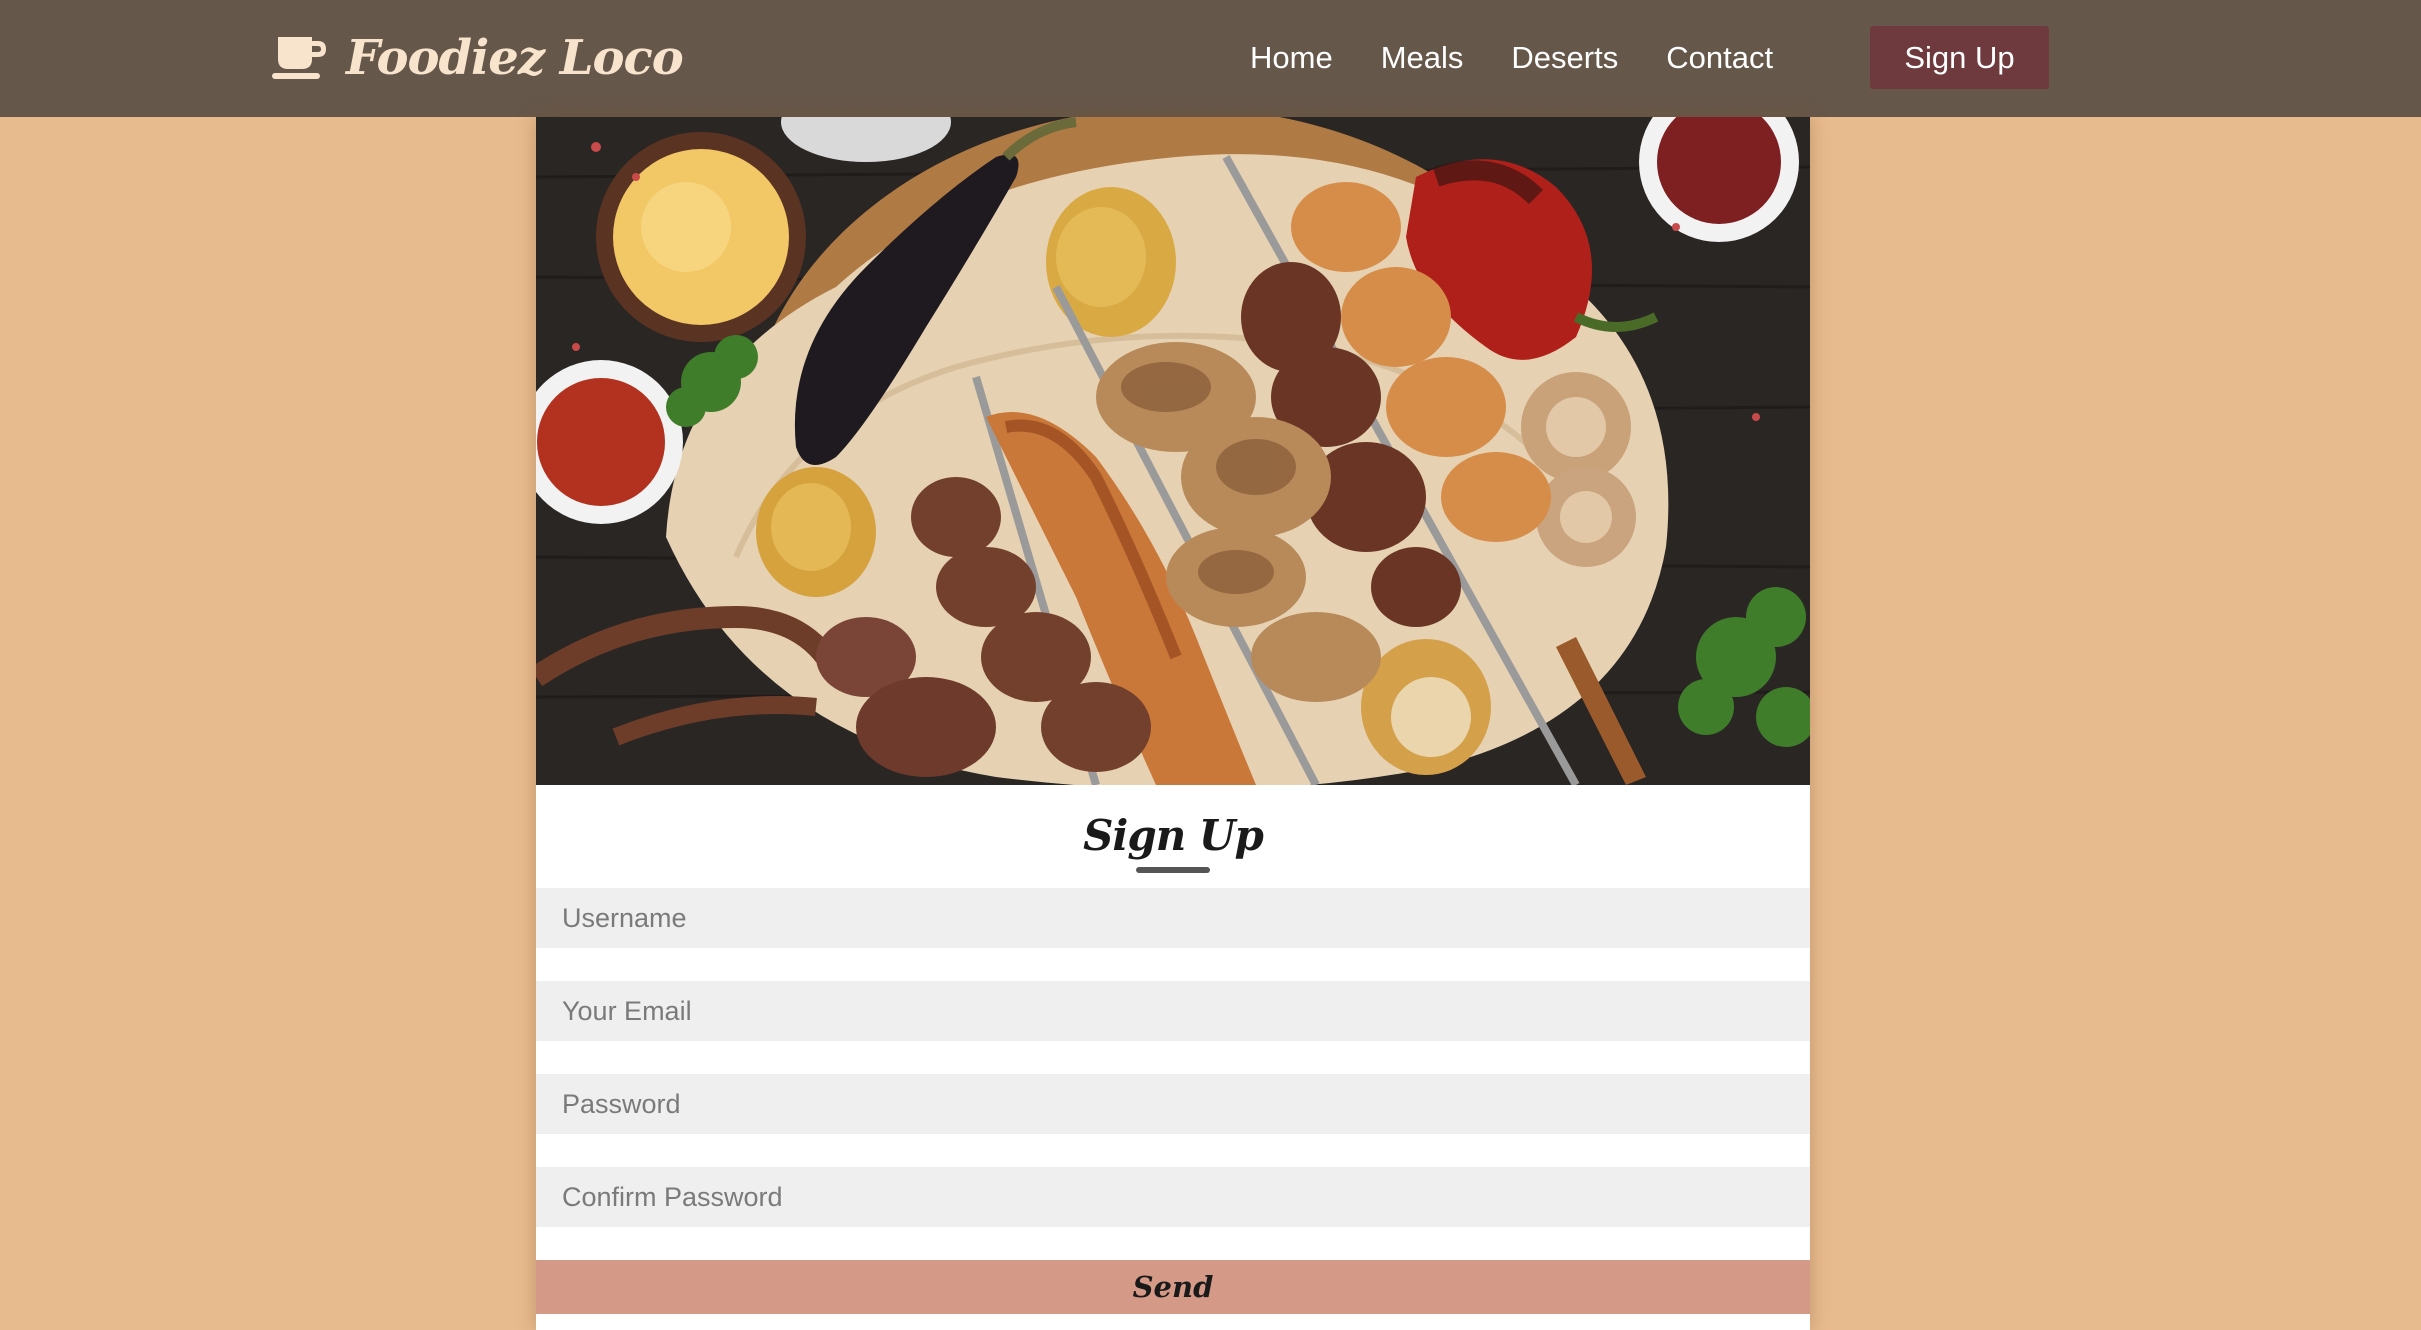  I want to click on send-button: Send, so click(1173, 1287).